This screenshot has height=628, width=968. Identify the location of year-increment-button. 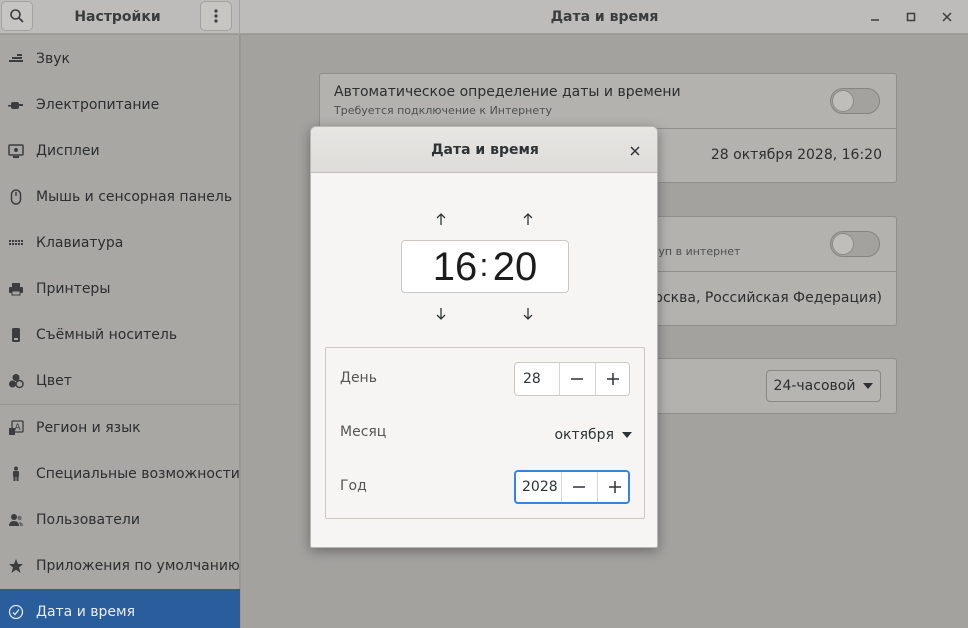
(612, 487).